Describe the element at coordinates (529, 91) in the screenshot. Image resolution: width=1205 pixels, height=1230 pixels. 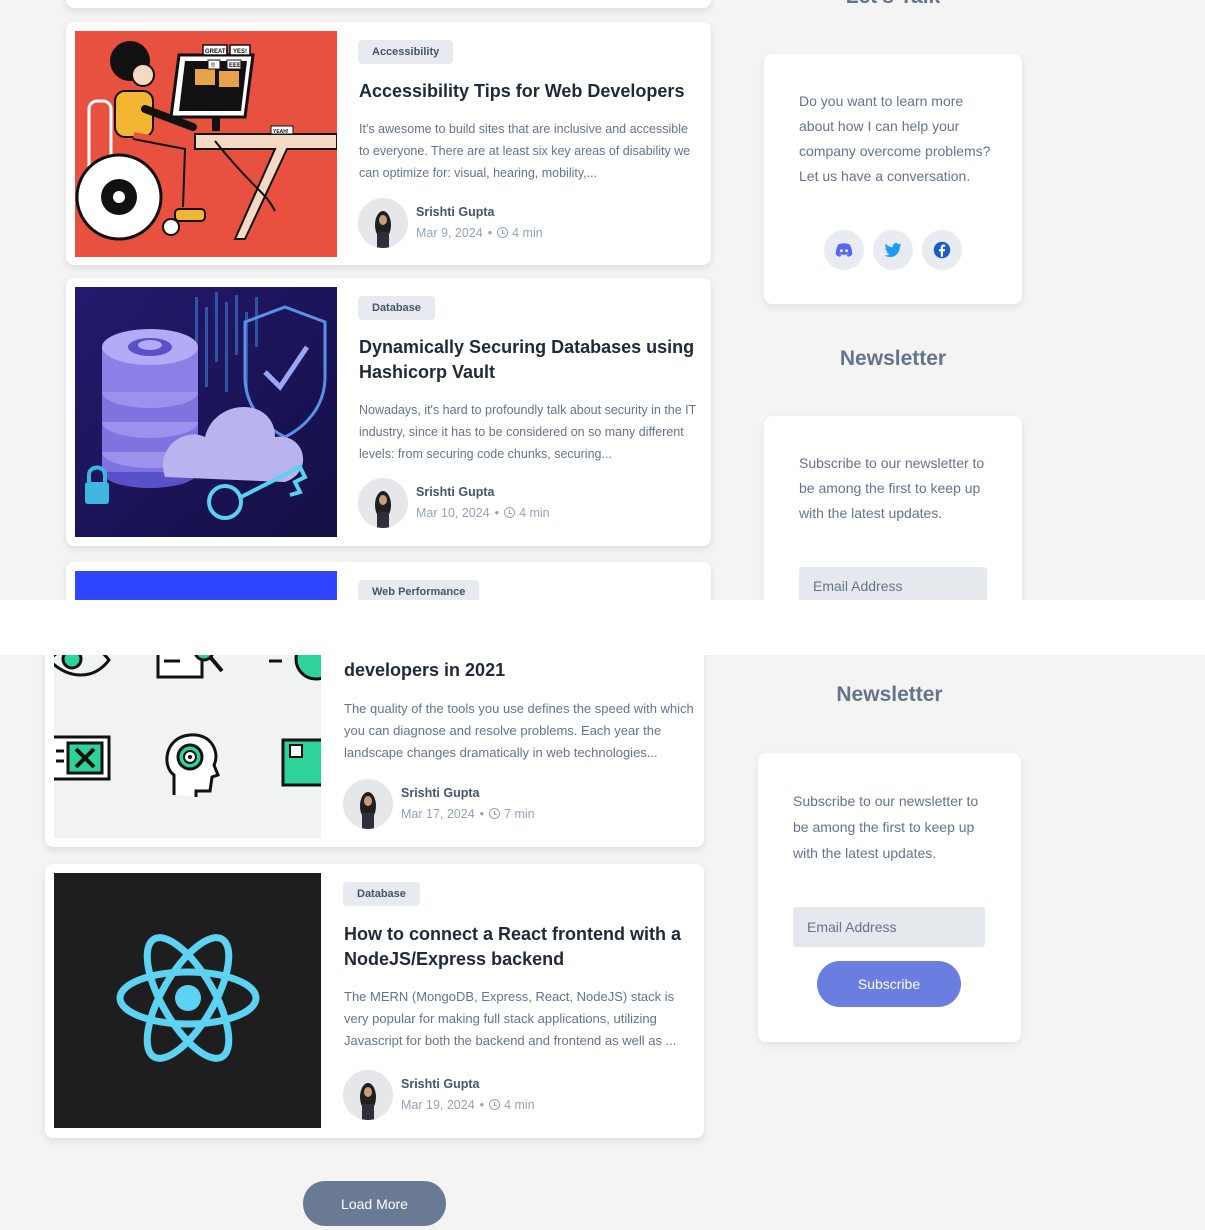
I see `post-title: Accessibility Tips for Web Developers` at that location.